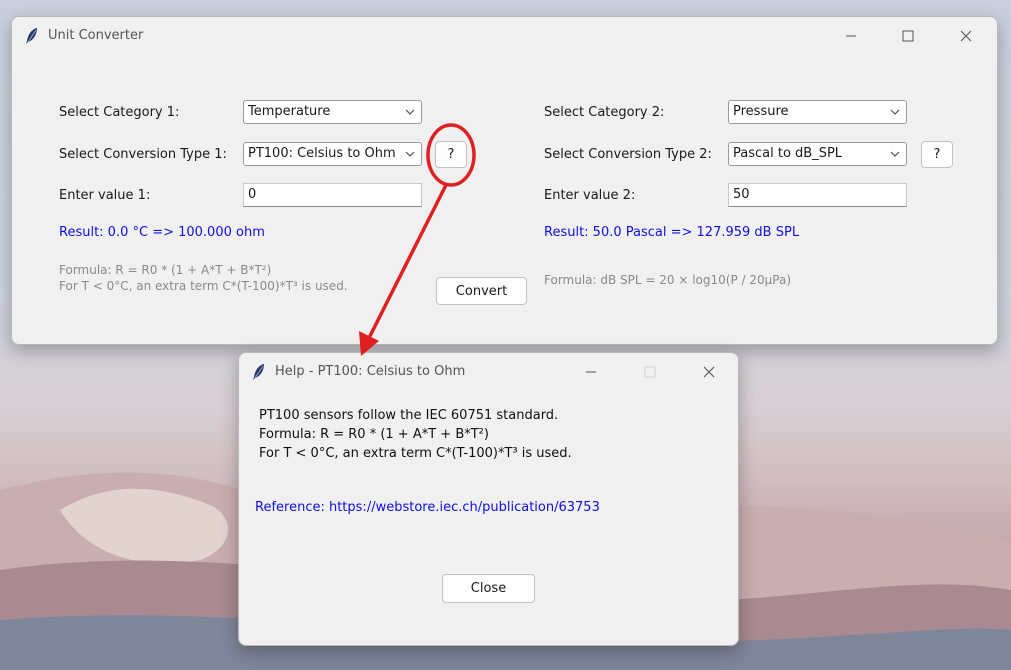  I want to click on help-close-action-button: Close, so click(488, 588).